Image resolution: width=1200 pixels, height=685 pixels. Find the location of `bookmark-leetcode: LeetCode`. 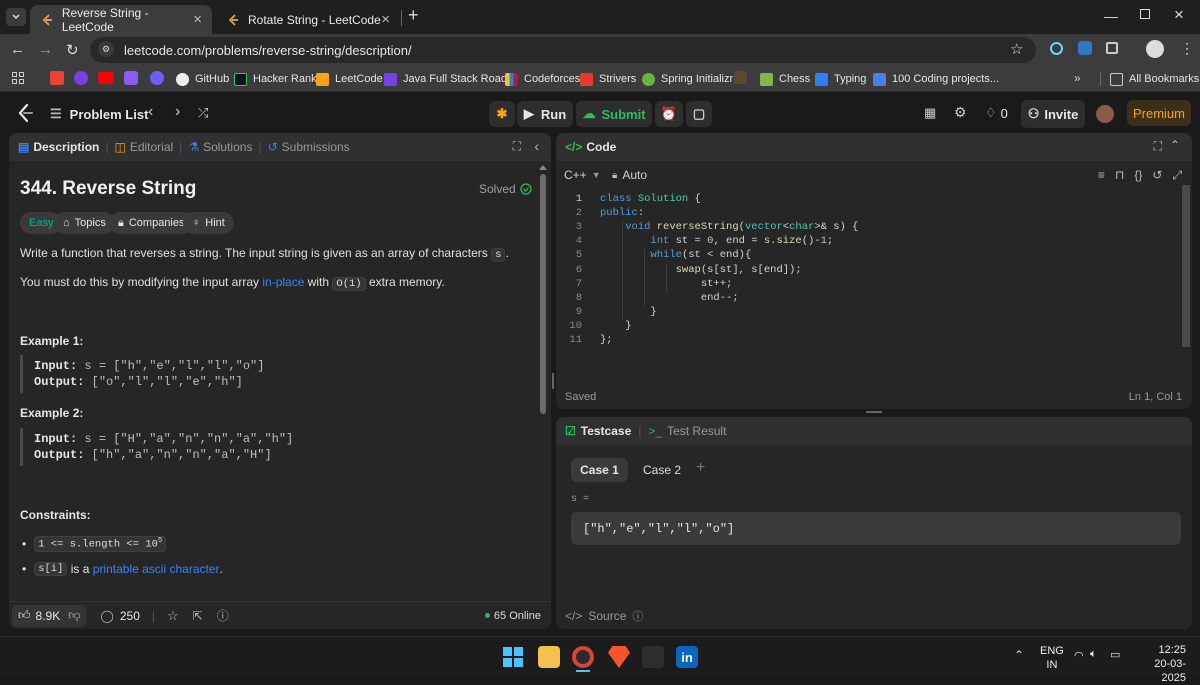

bookmark-leetcode: LeetCode is located at coordinates (349, 79).